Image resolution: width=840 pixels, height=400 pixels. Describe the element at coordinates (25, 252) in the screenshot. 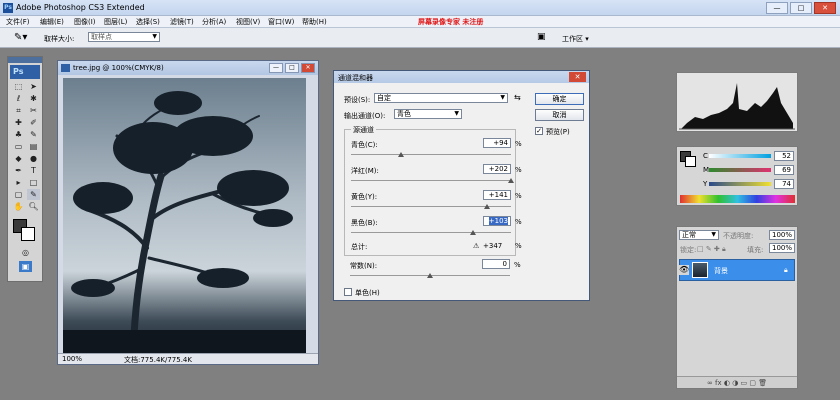

I see `quick-mask-icon: ◎` at that location.